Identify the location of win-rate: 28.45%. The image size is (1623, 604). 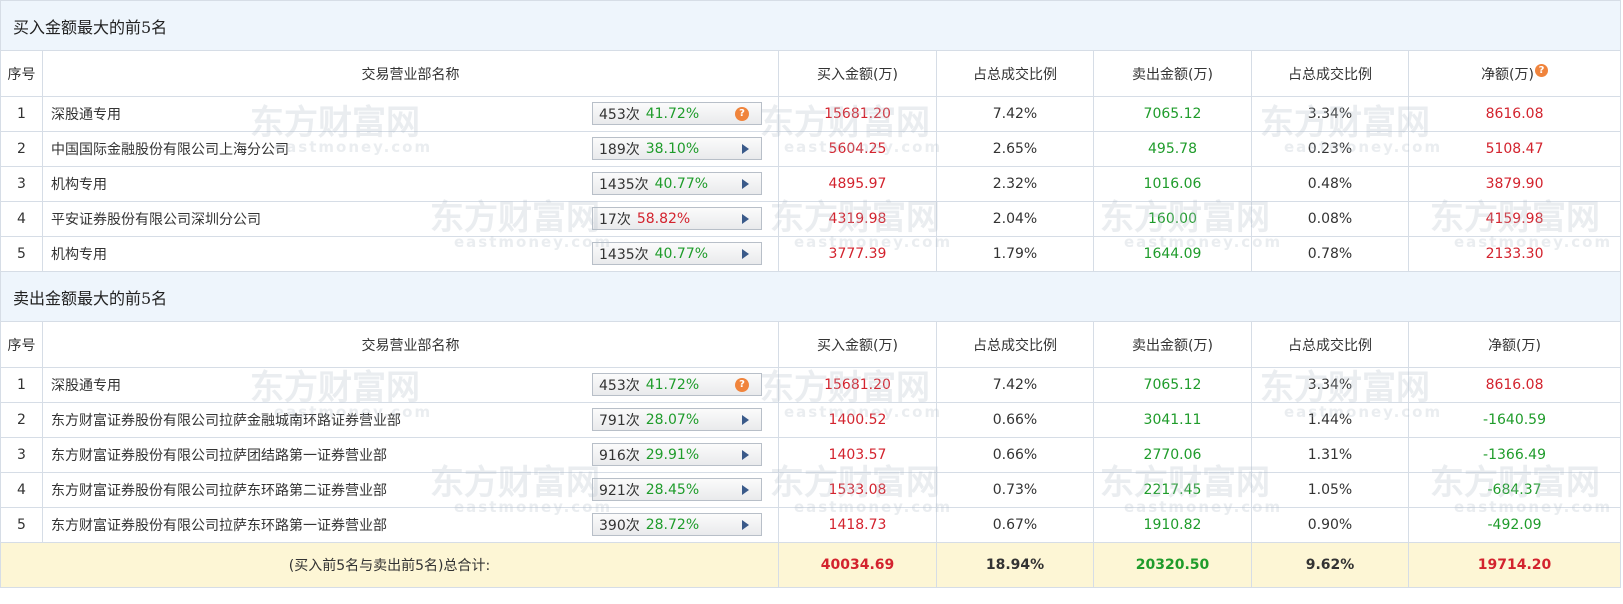
(672, 489).